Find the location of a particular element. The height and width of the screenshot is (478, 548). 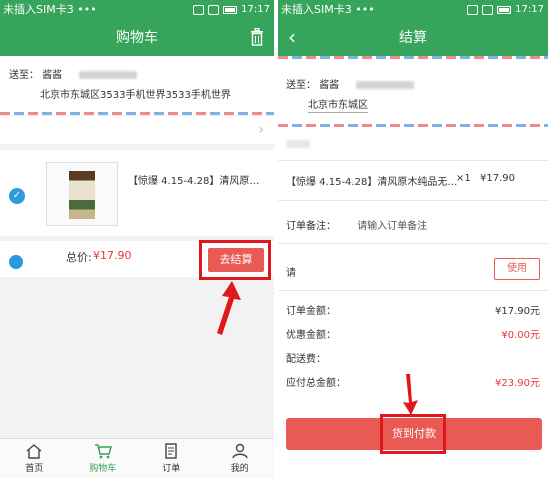

user-icon is located at coordinates (240, 451).